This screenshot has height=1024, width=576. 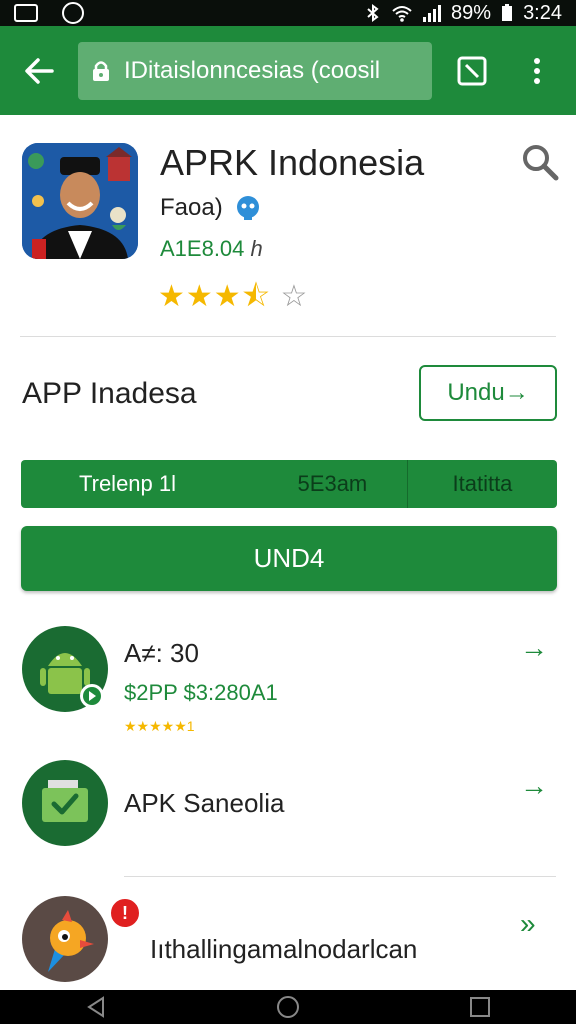 I want to click on back-button, so click(x=39, y=70).